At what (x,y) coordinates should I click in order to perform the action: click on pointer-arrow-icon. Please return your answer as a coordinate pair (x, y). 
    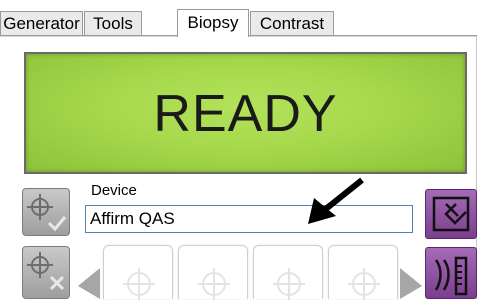
    Looking at the image, I should click on (336, 200).